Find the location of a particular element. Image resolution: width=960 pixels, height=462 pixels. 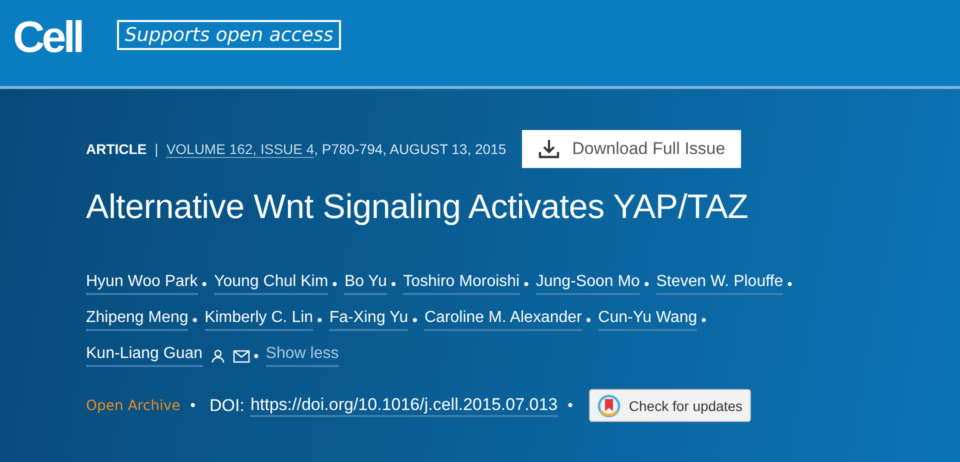

author-link: Young Chul Kim is located at coordinates (271, 284).